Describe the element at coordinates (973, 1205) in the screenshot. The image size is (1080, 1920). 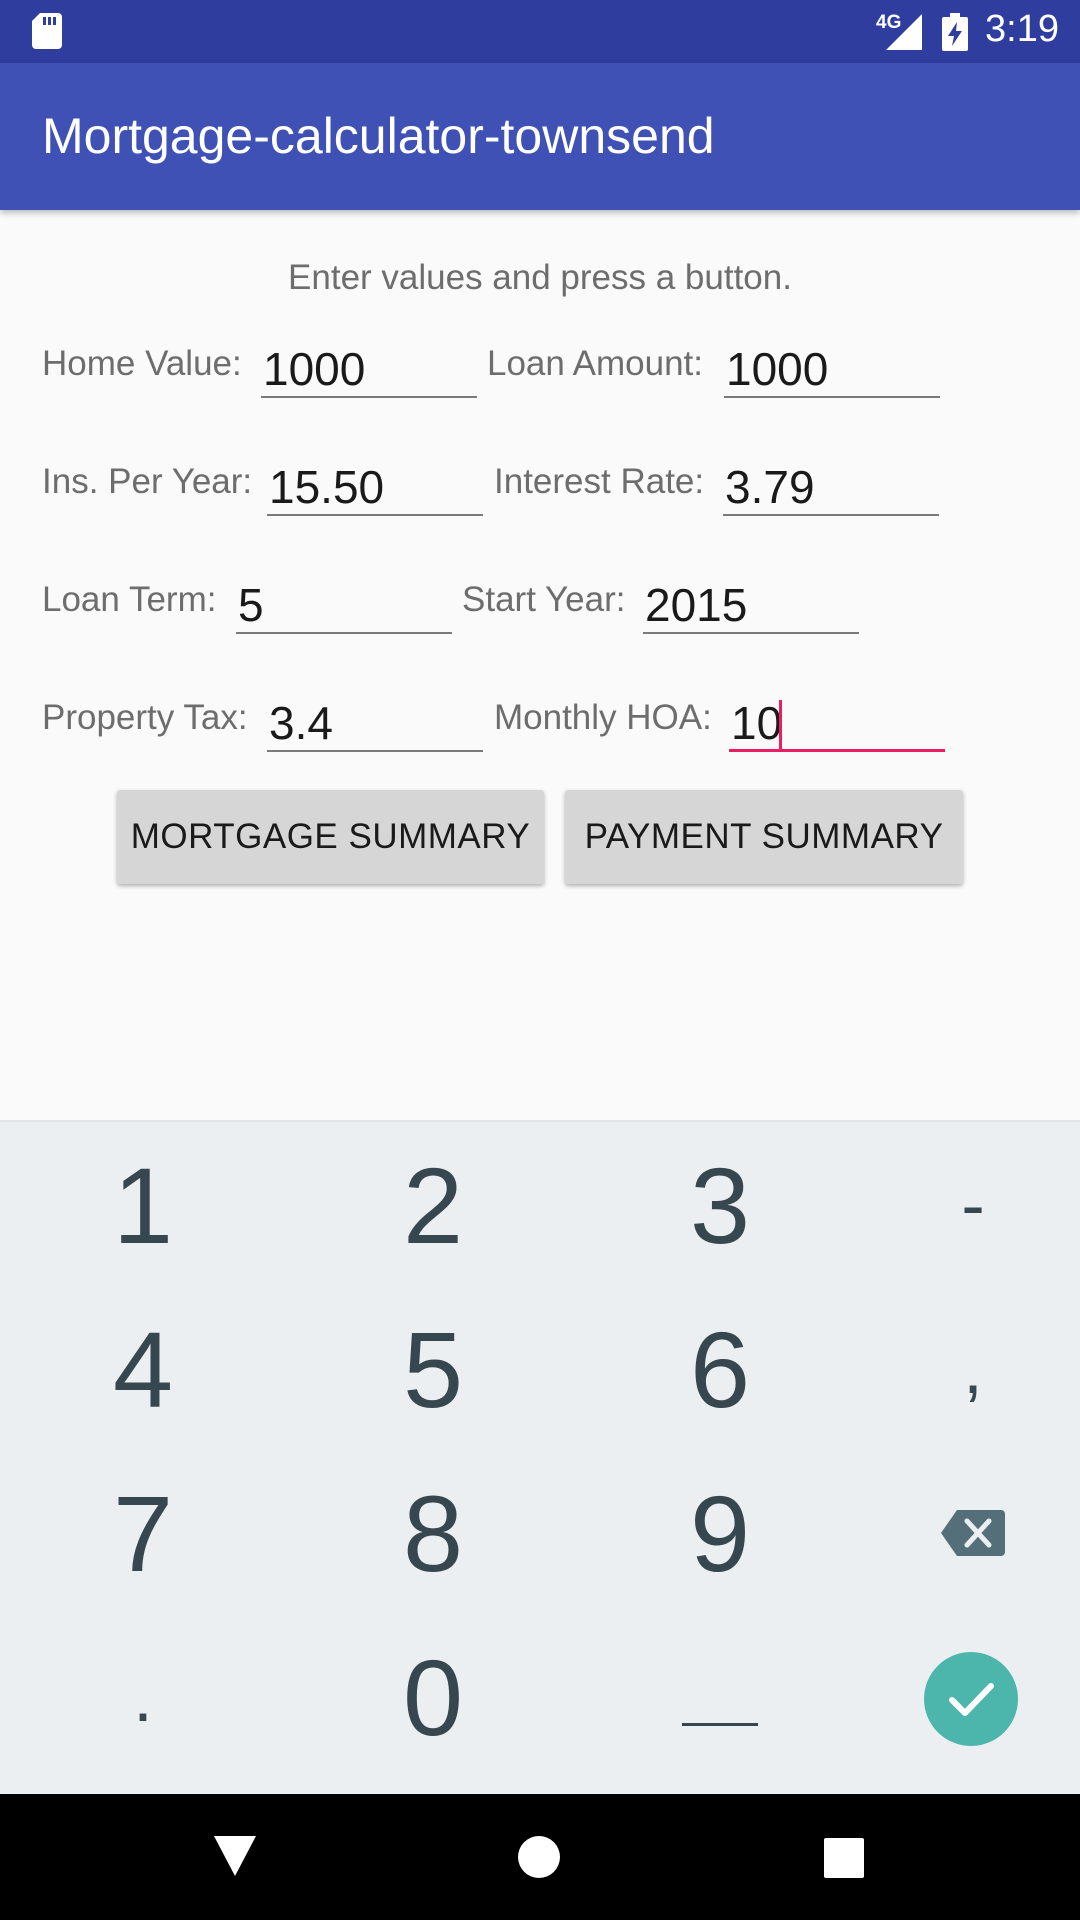
I see `key-minus: -` at that location.